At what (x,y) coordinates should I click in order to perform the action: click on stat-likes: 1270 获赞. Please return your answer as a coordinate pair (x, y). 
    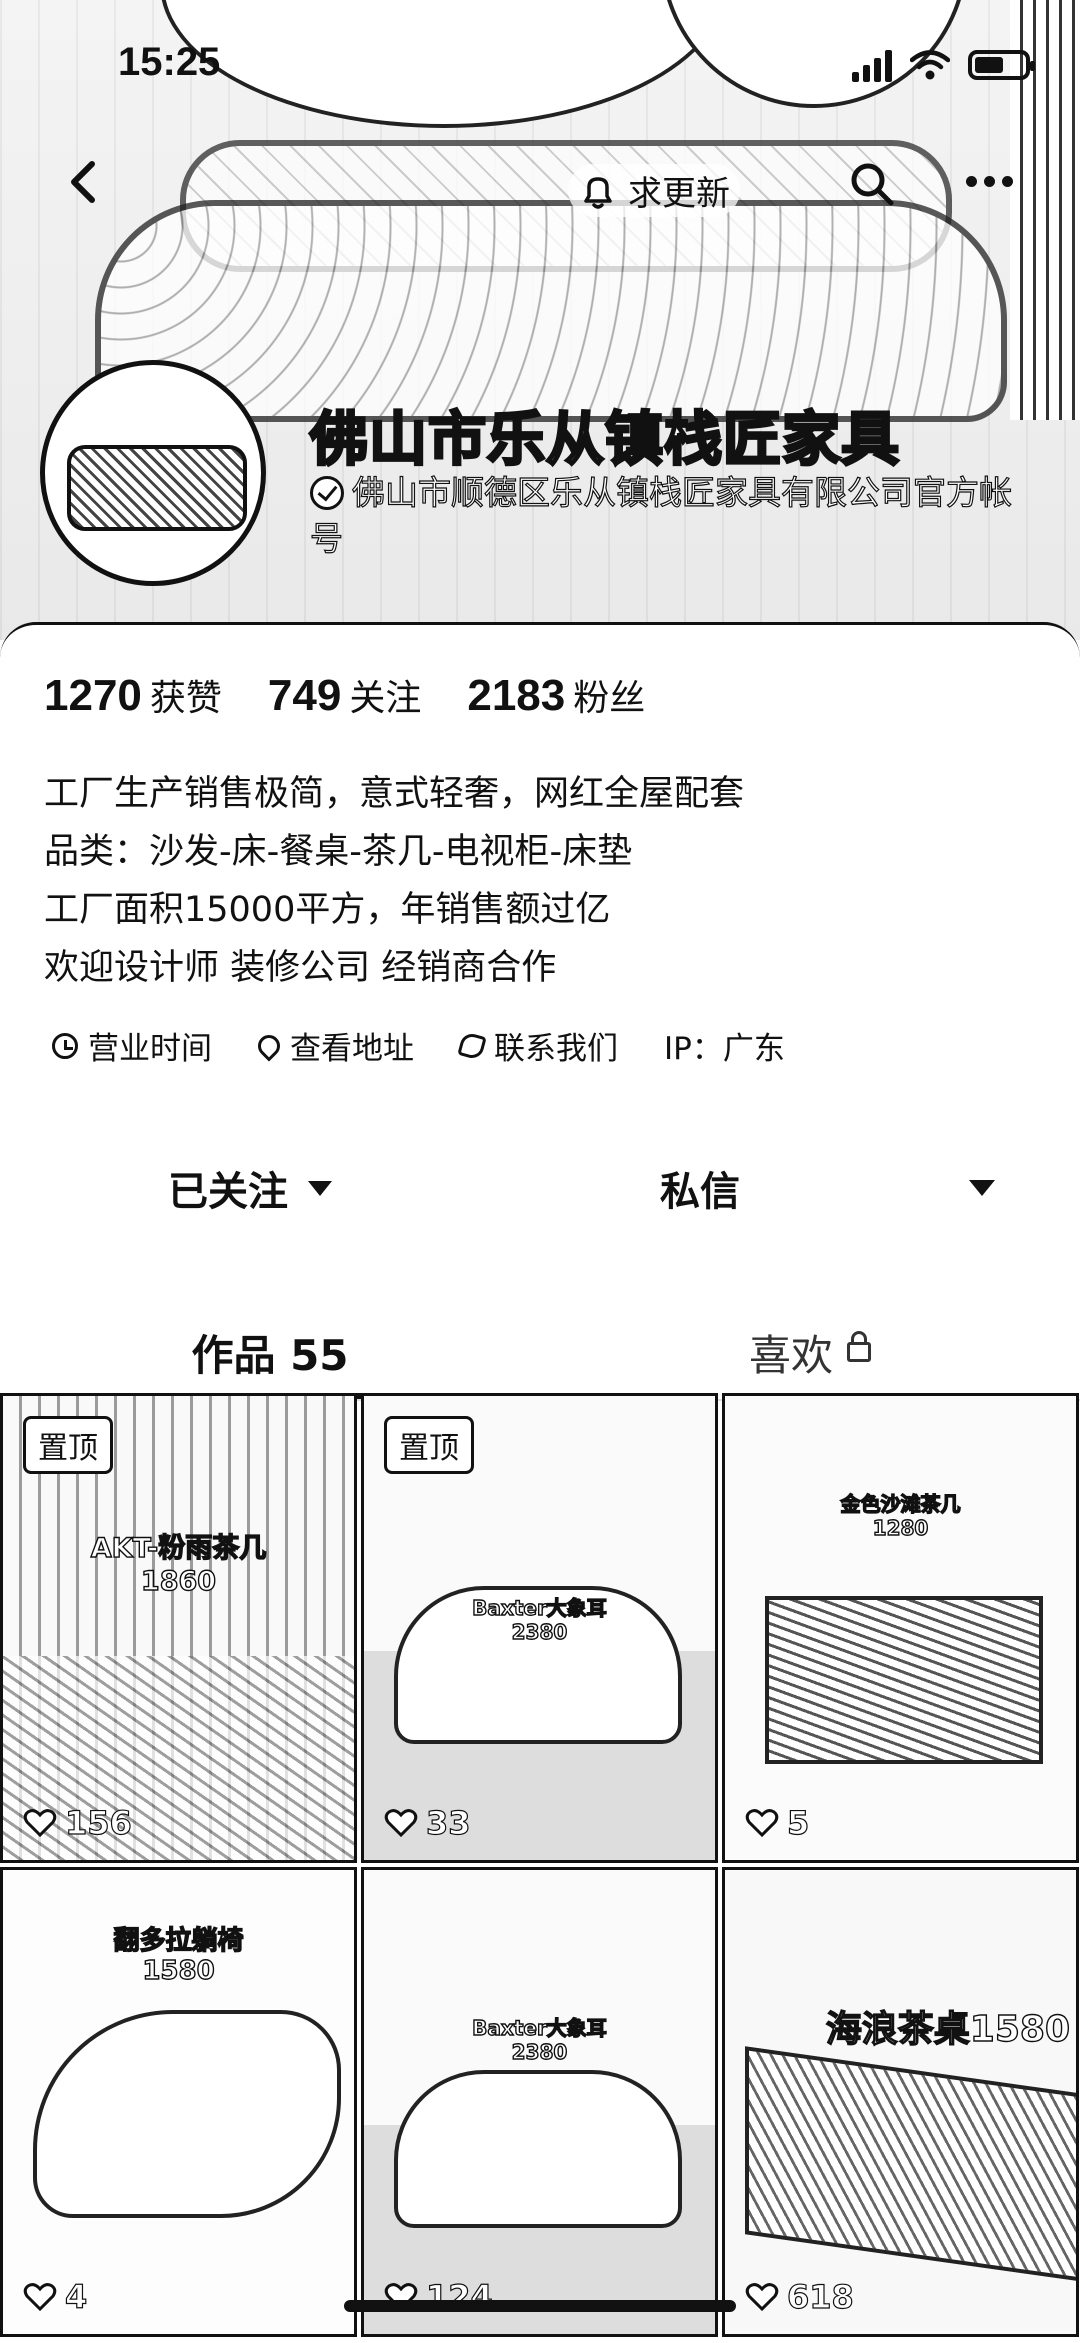
    Looking at the image, I should click on (133, 695).